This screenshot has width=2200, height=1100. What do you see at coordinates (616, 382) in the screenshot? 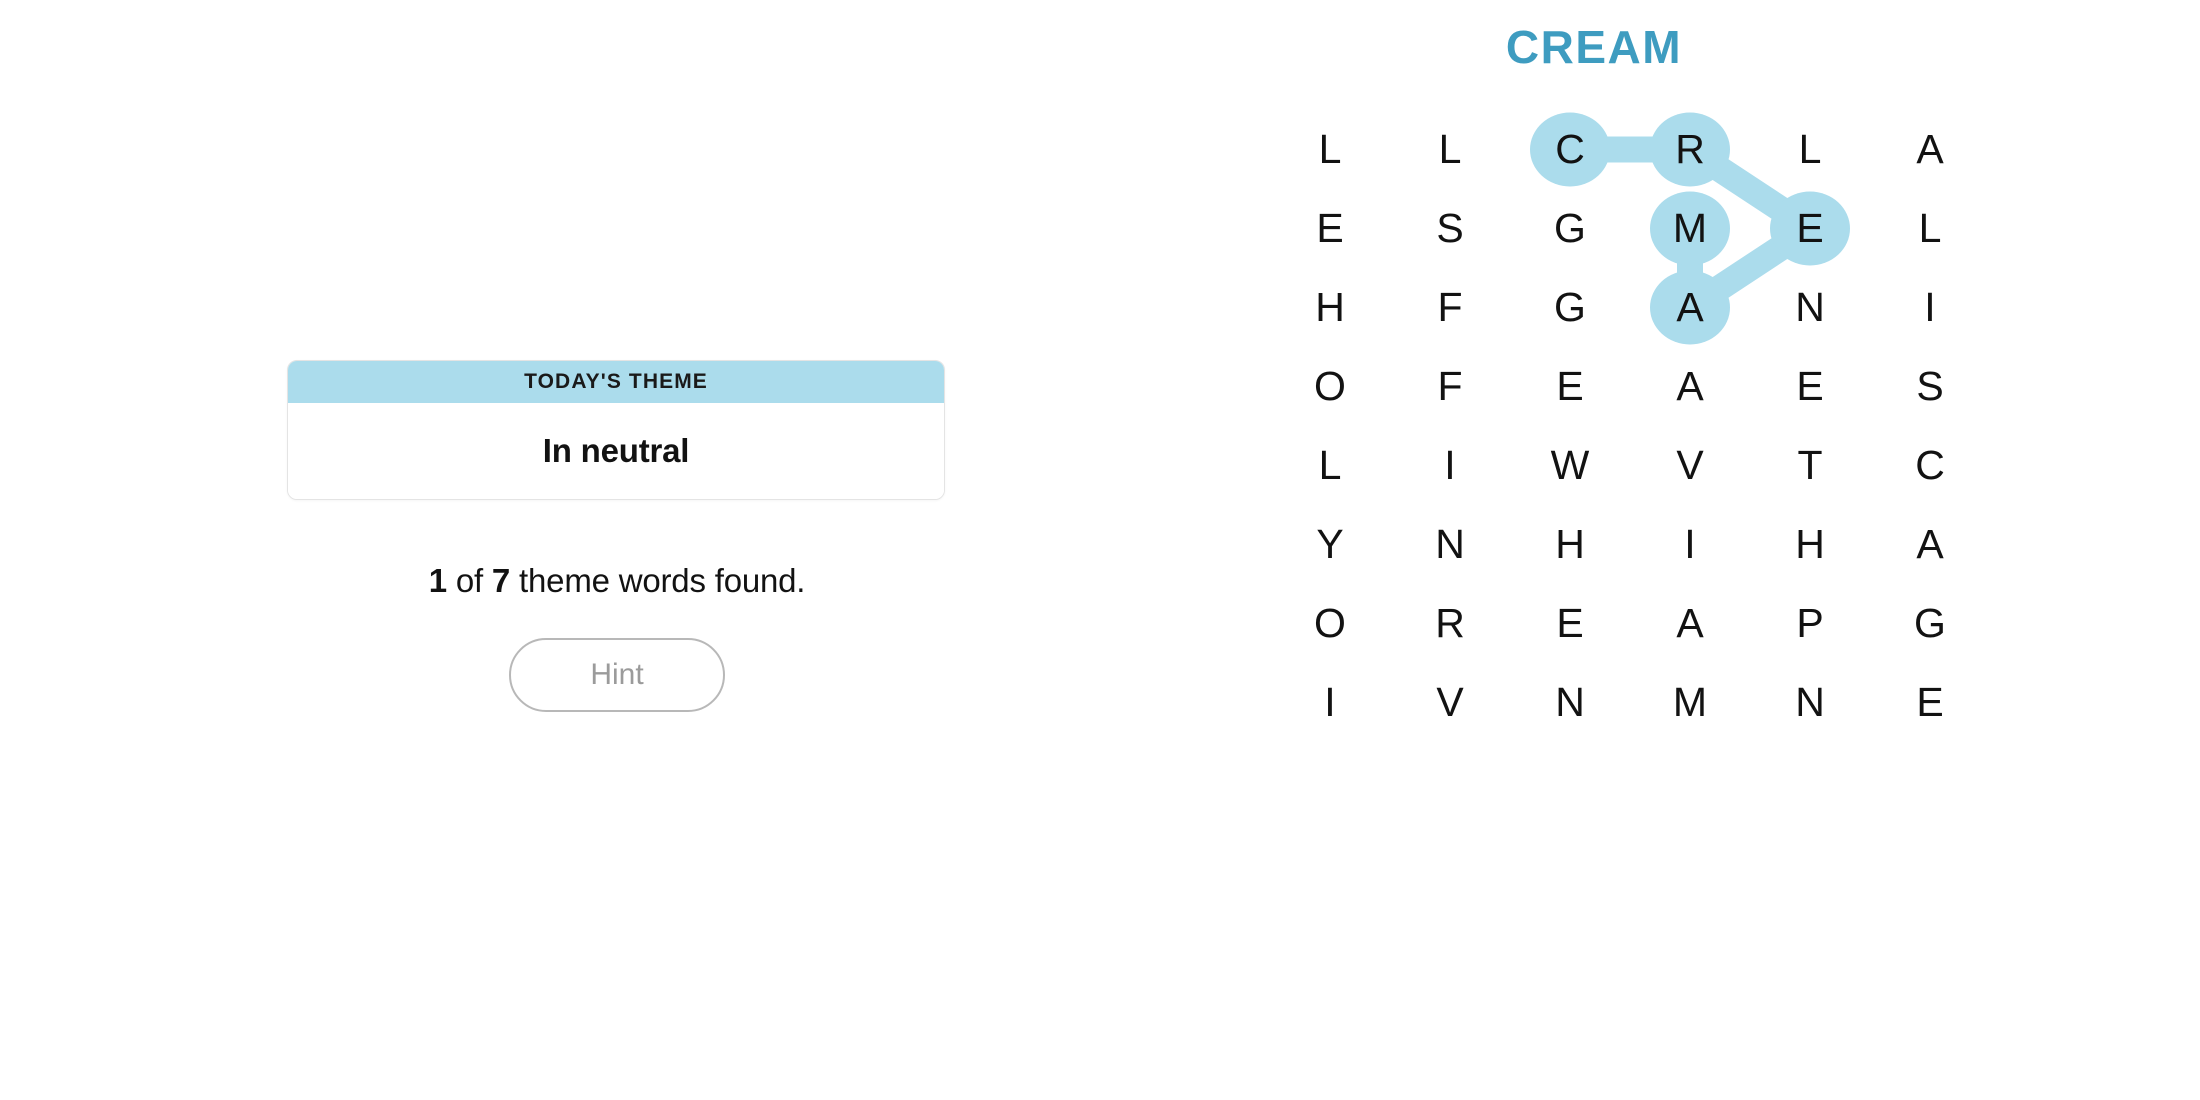
I see `theme-card-header-label: TODAY'S THEME` at bounding box center [616, 382].